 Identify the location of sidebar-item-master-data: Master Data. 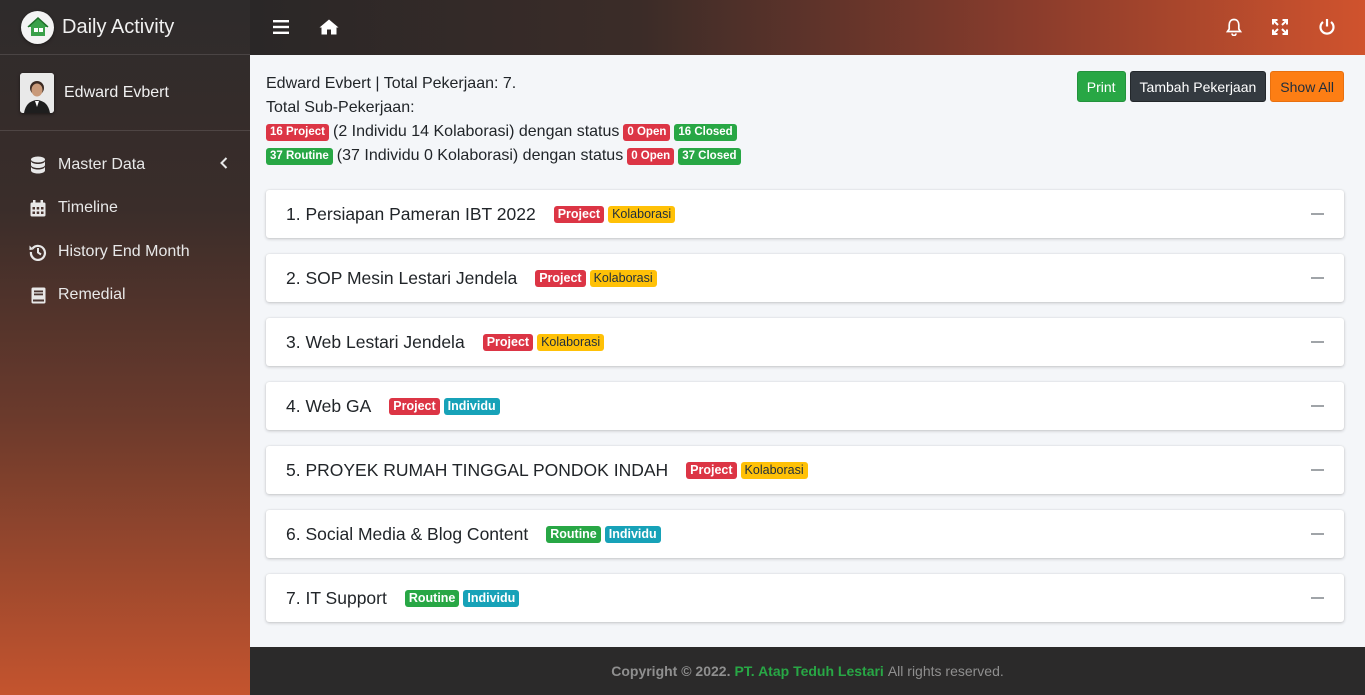
(125, 165).